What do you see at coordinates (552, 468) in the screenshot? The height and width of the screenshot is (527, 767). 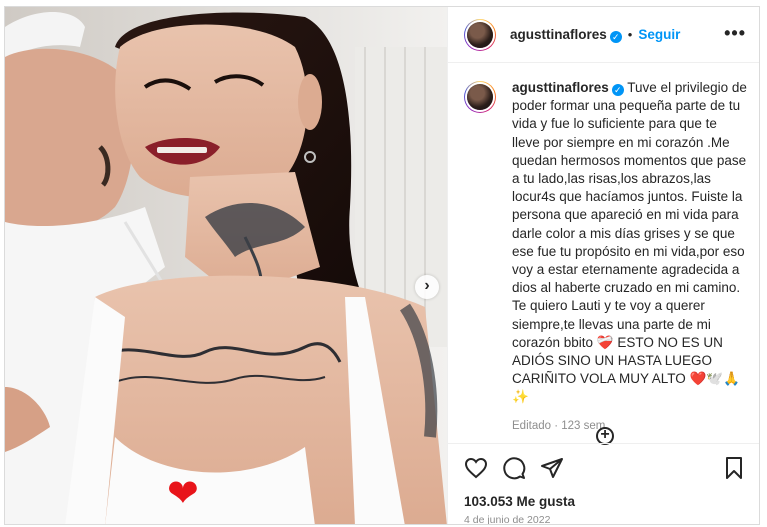 I see `share-icon` at bounding box center [552, 468].